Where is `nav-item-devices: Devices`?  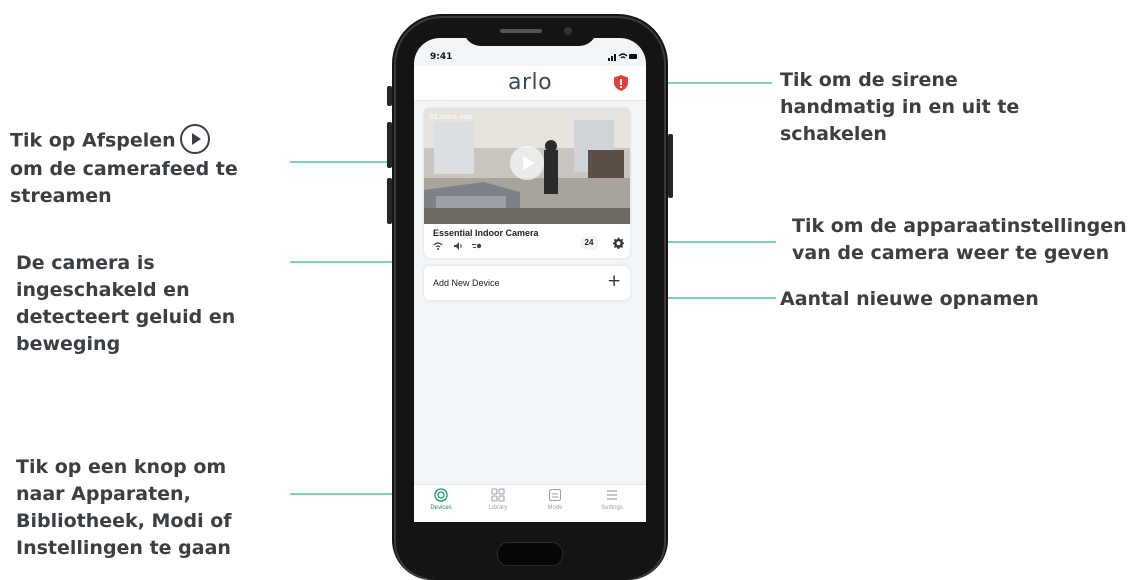
nav-item-devices: Devices is located at coordinates (441, 499).